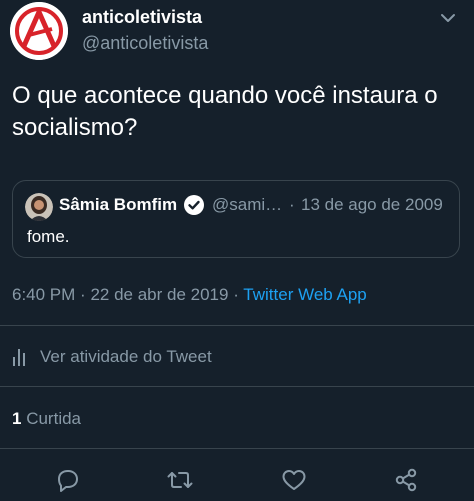 This screenshot has height=501, width=474. Describe the element at coordinates (39, 31) in the screenshot. I see `author-avatar` at that location.